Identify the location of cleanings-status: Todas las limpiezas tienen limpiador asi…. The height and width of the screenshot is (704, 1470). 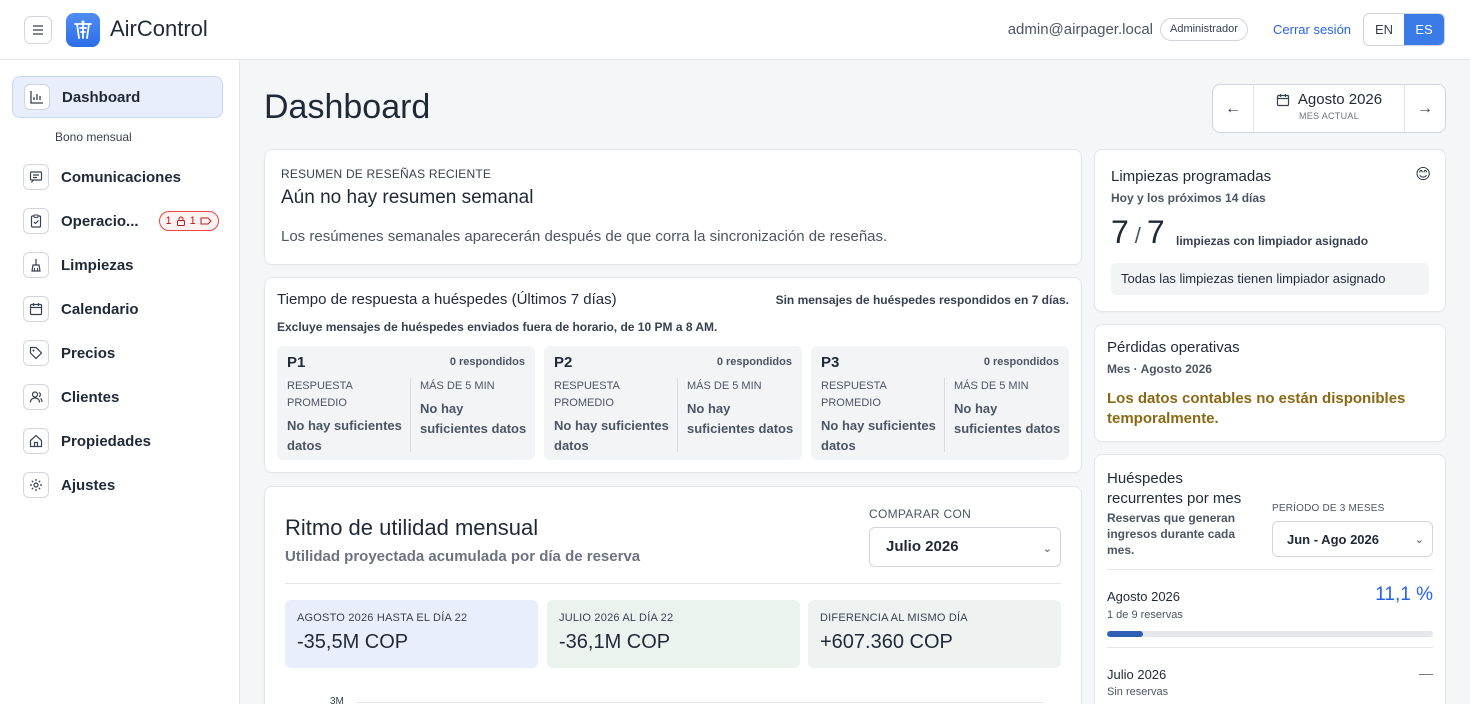
(1270, 279).